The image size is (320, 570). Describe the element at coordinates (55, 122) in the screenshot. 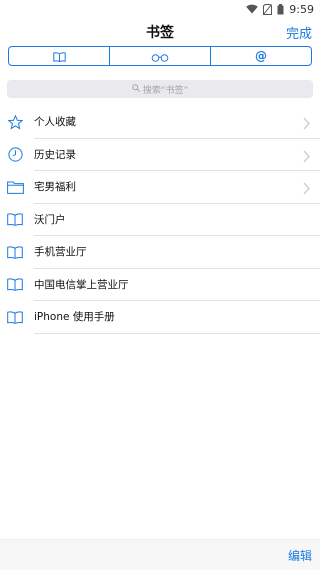

I see `list-item-label: 个人收藏` at that location.